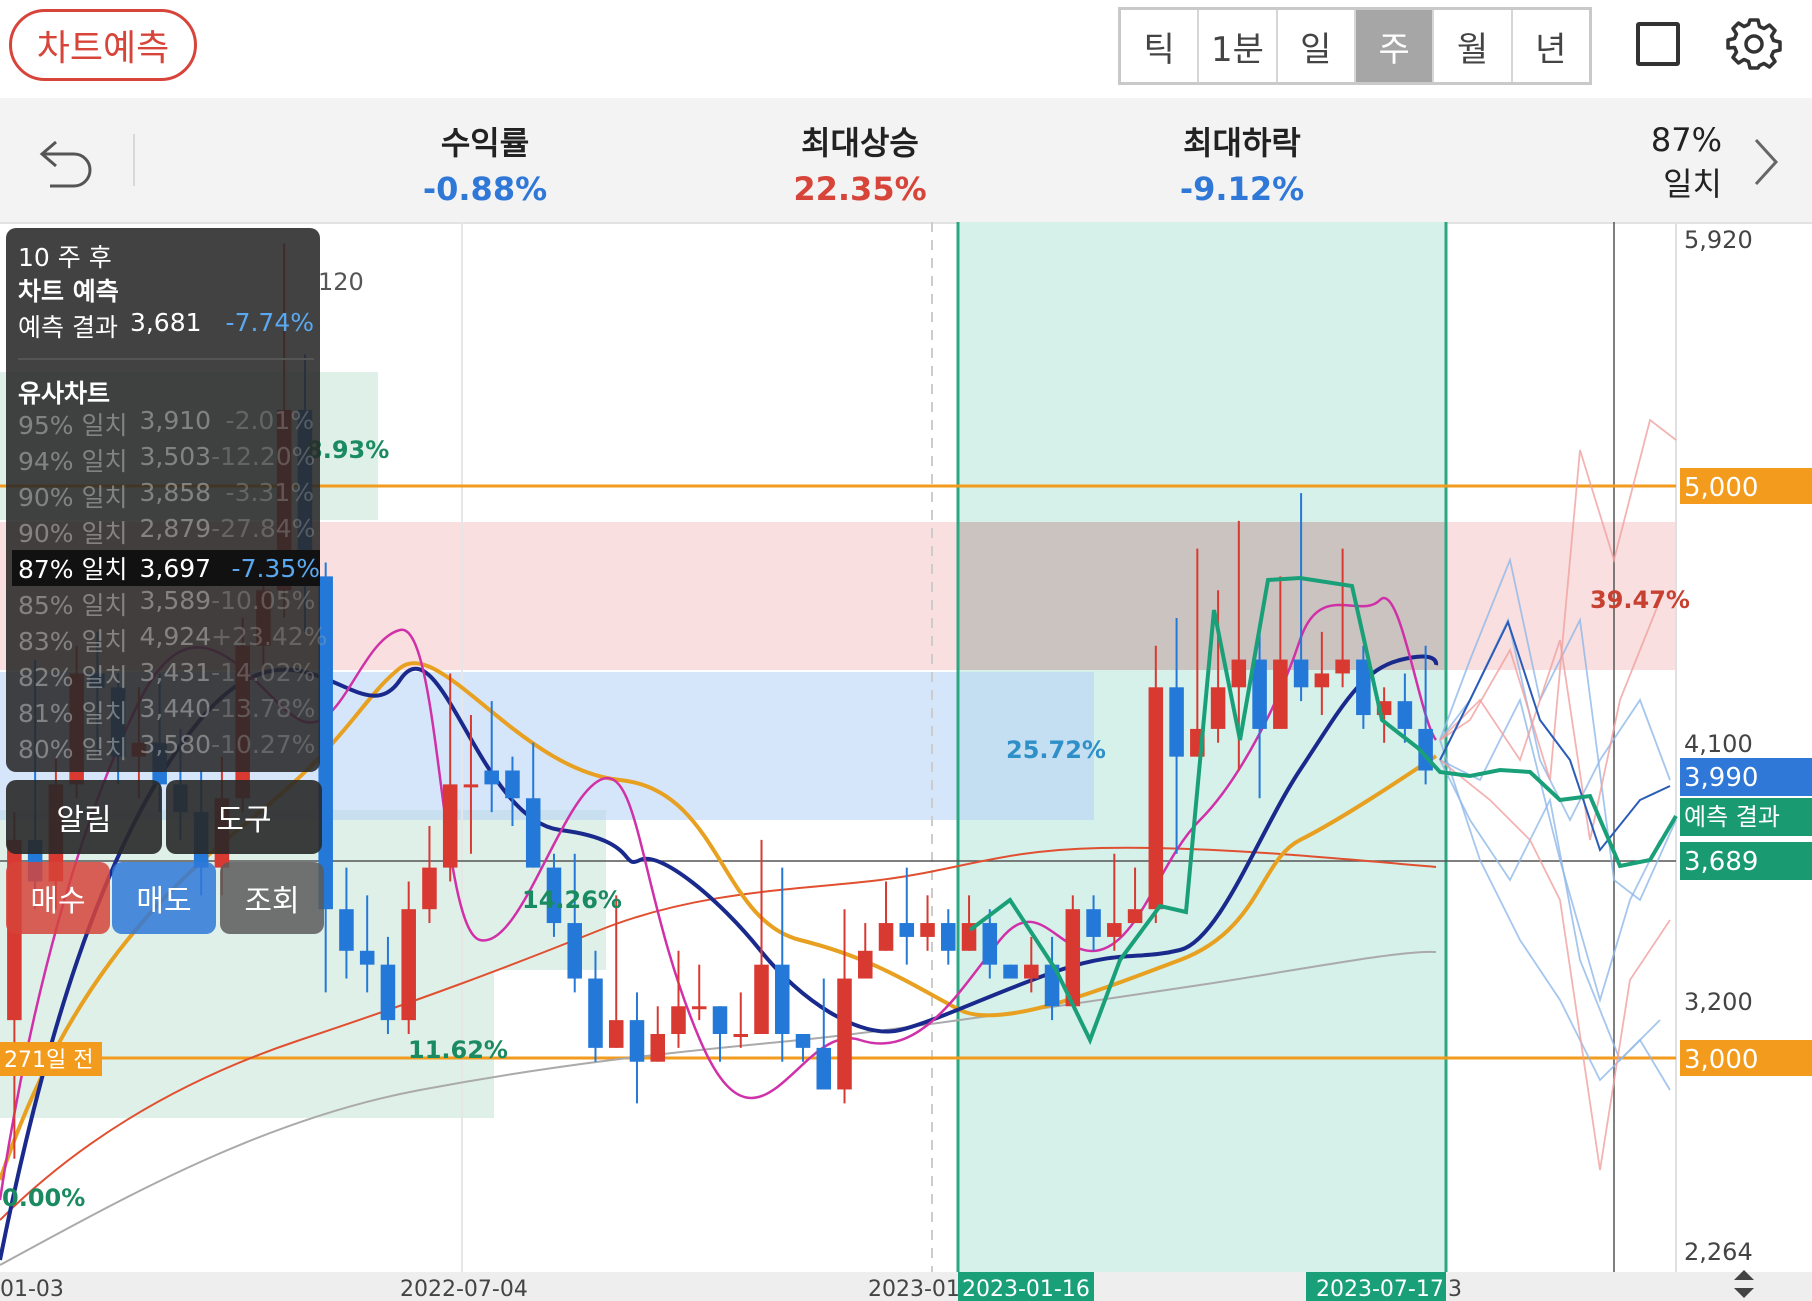 This screenshot has height=1301, width=1812. I want to click on tab-tick: 틱, so click(1160, 46).